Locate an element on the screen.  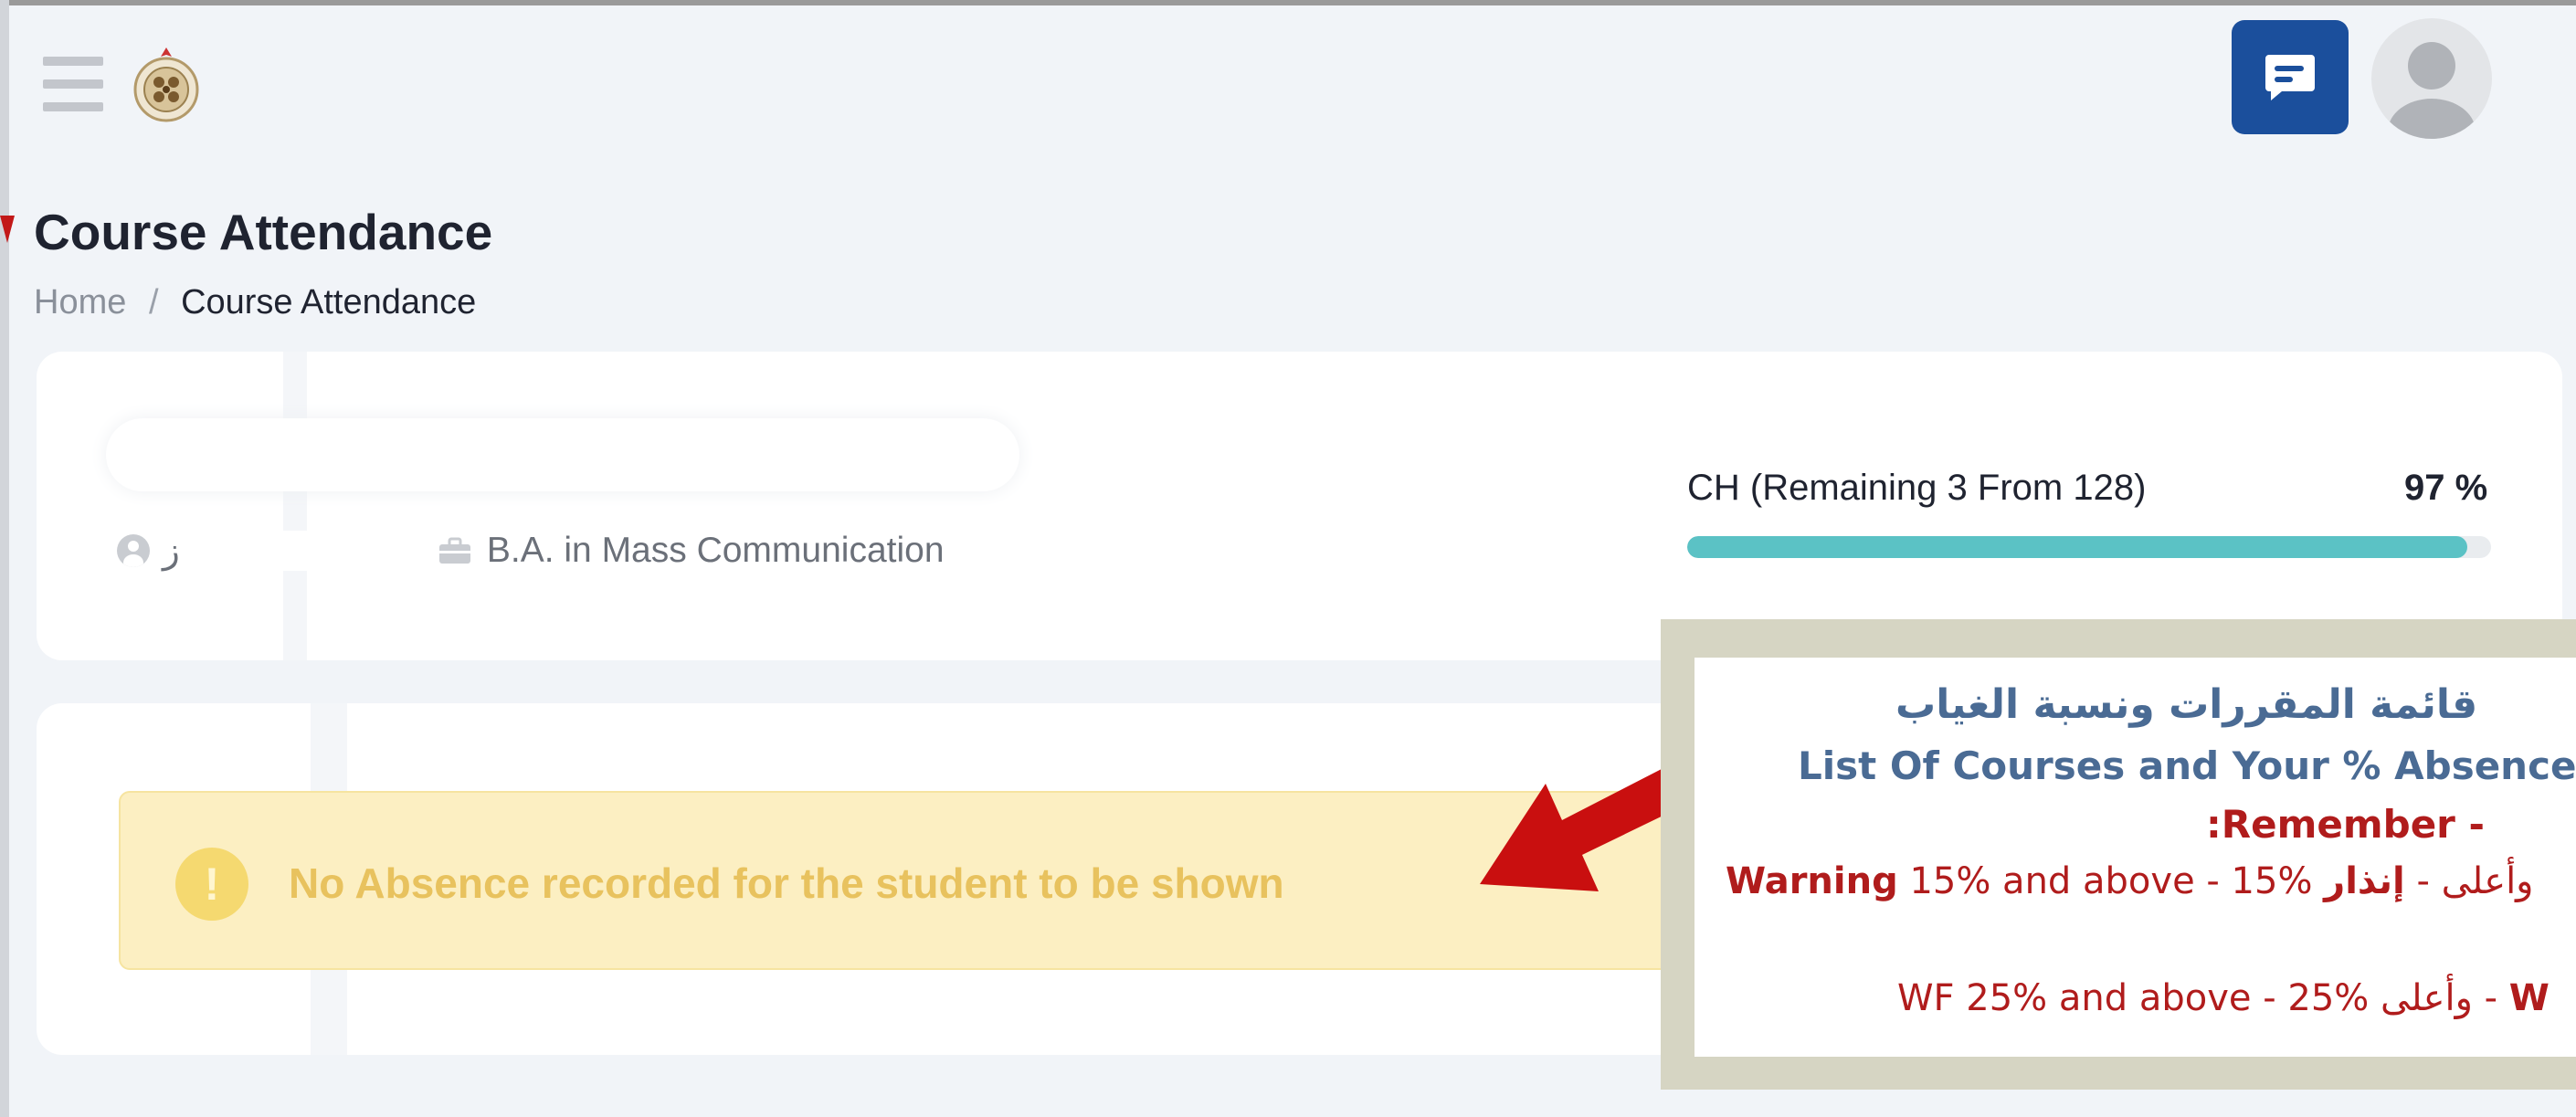
chat-icon is located at coordinates (2290, 77).